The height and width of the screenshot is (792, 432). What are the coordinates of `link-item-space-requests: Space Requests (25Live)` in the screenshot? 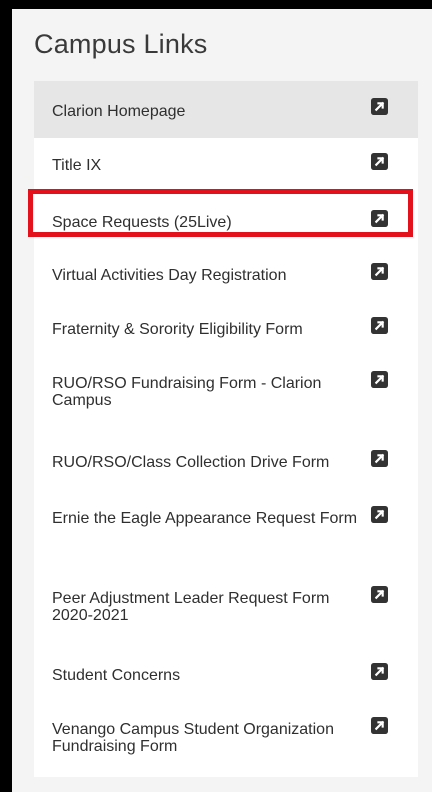 It's located at (226, 219).